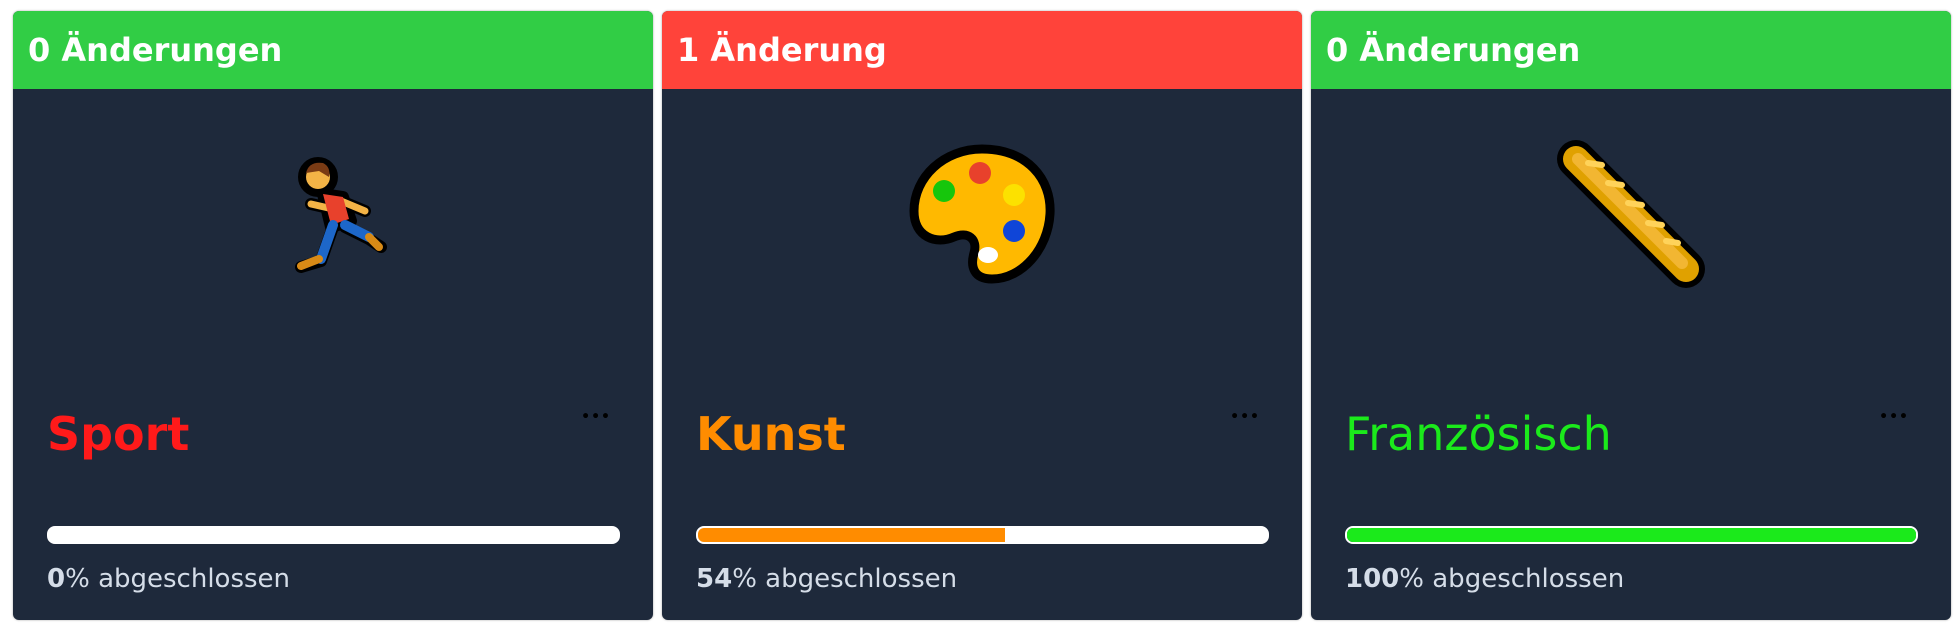 This screenshot has width=1959, height=638. I want to click on subject-title: Kunst, so click(771, 434).